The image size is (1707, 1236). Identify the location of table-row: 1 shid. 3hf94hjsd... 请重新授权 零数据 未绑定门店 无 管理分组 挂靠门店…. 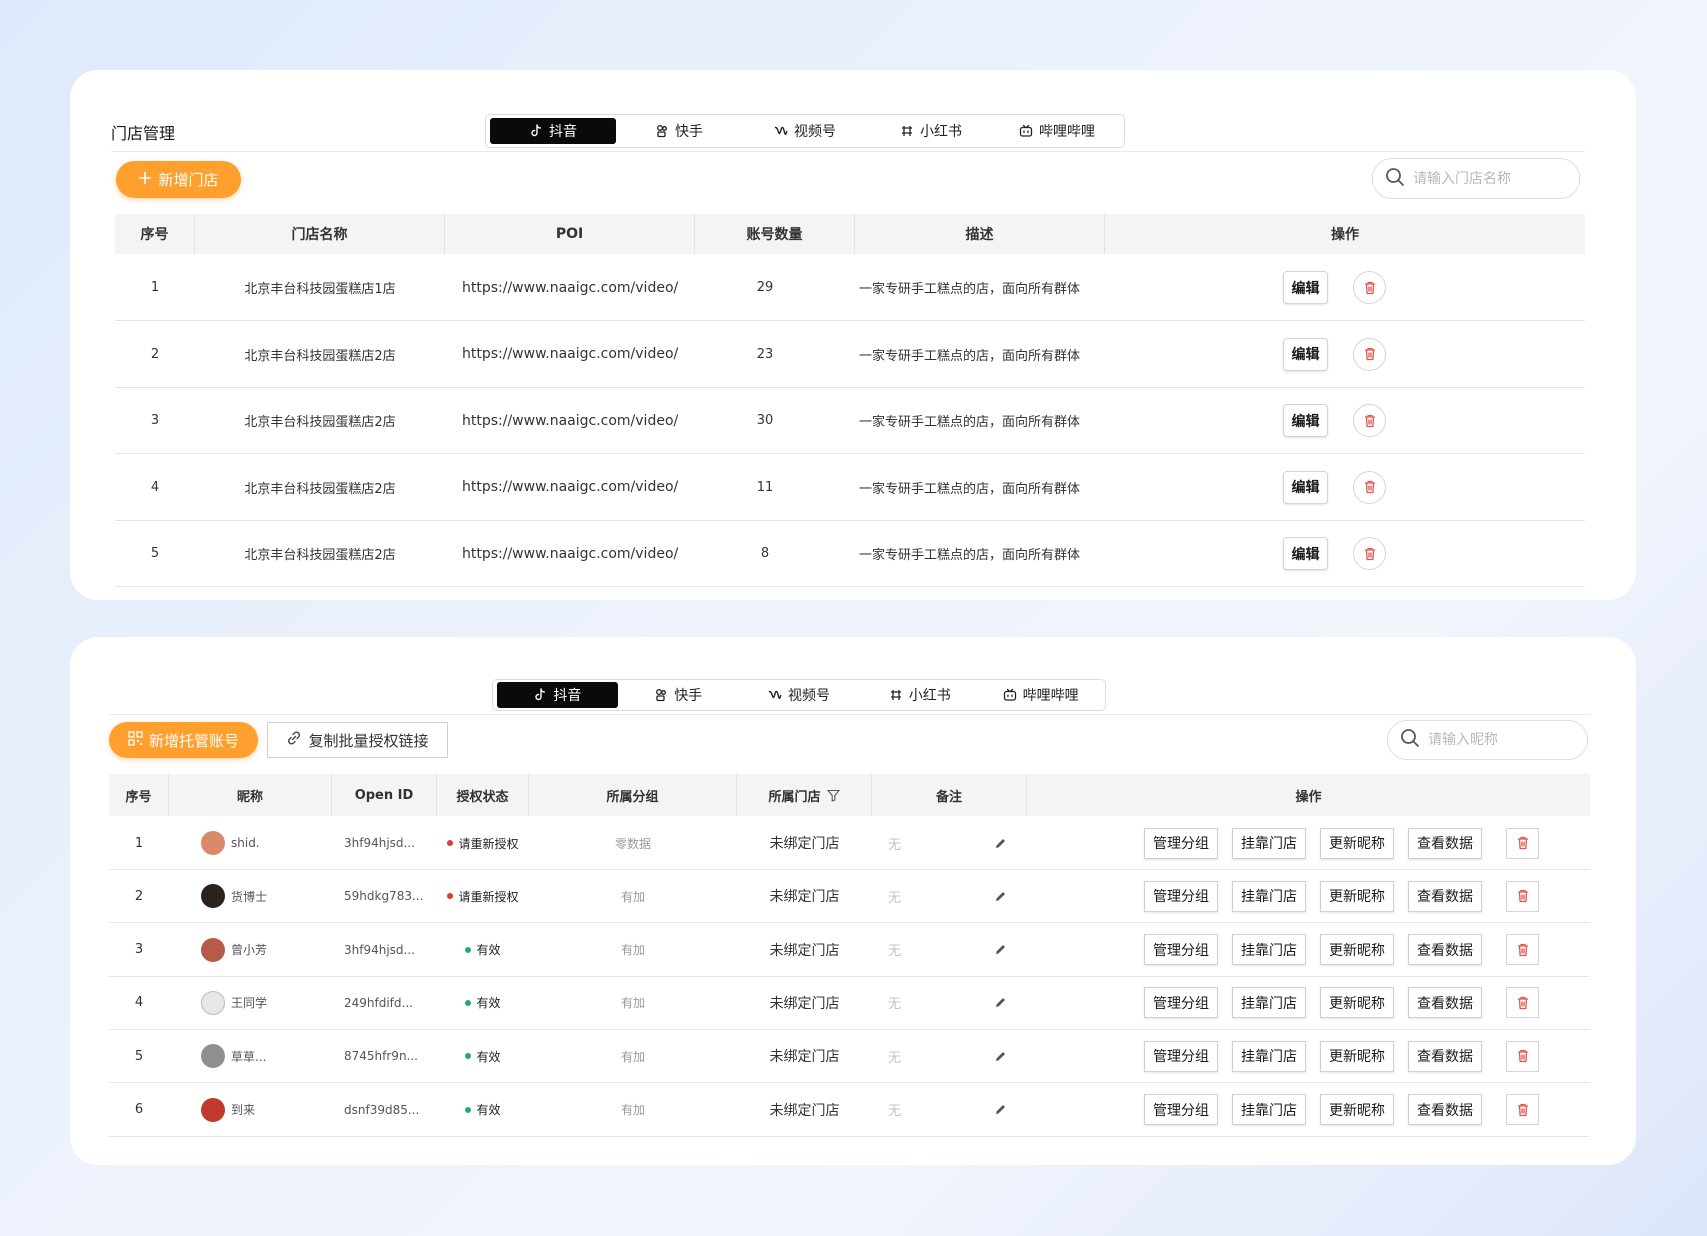
(849, 843).